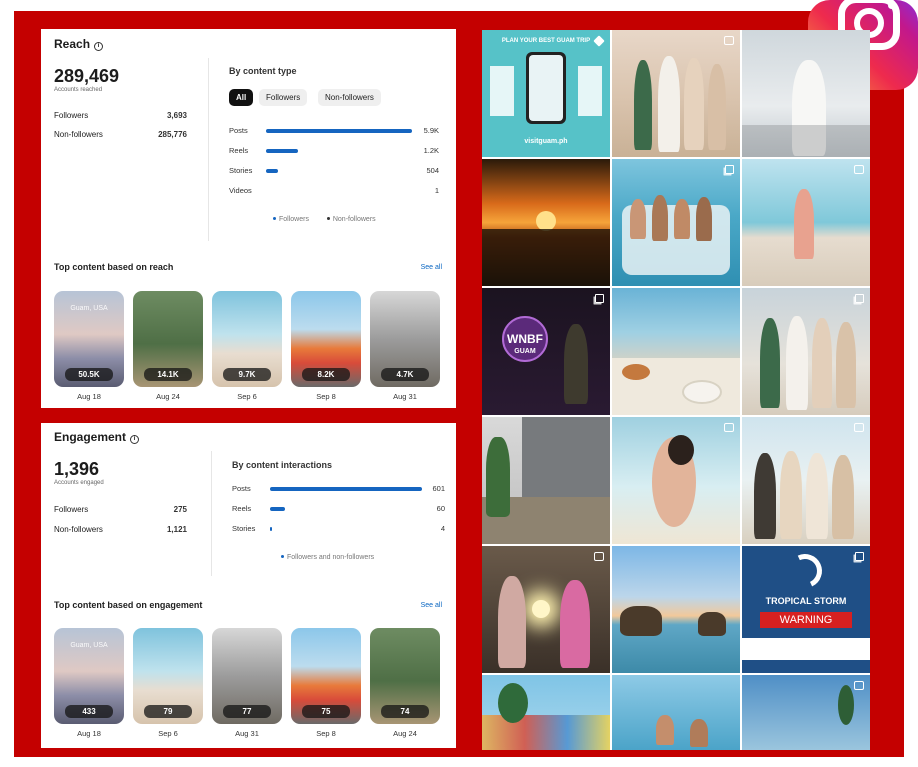 The width and height of the screenshot is (918, 767). I want to click on thumbnail-date: Sep 8, so click(326, 396).